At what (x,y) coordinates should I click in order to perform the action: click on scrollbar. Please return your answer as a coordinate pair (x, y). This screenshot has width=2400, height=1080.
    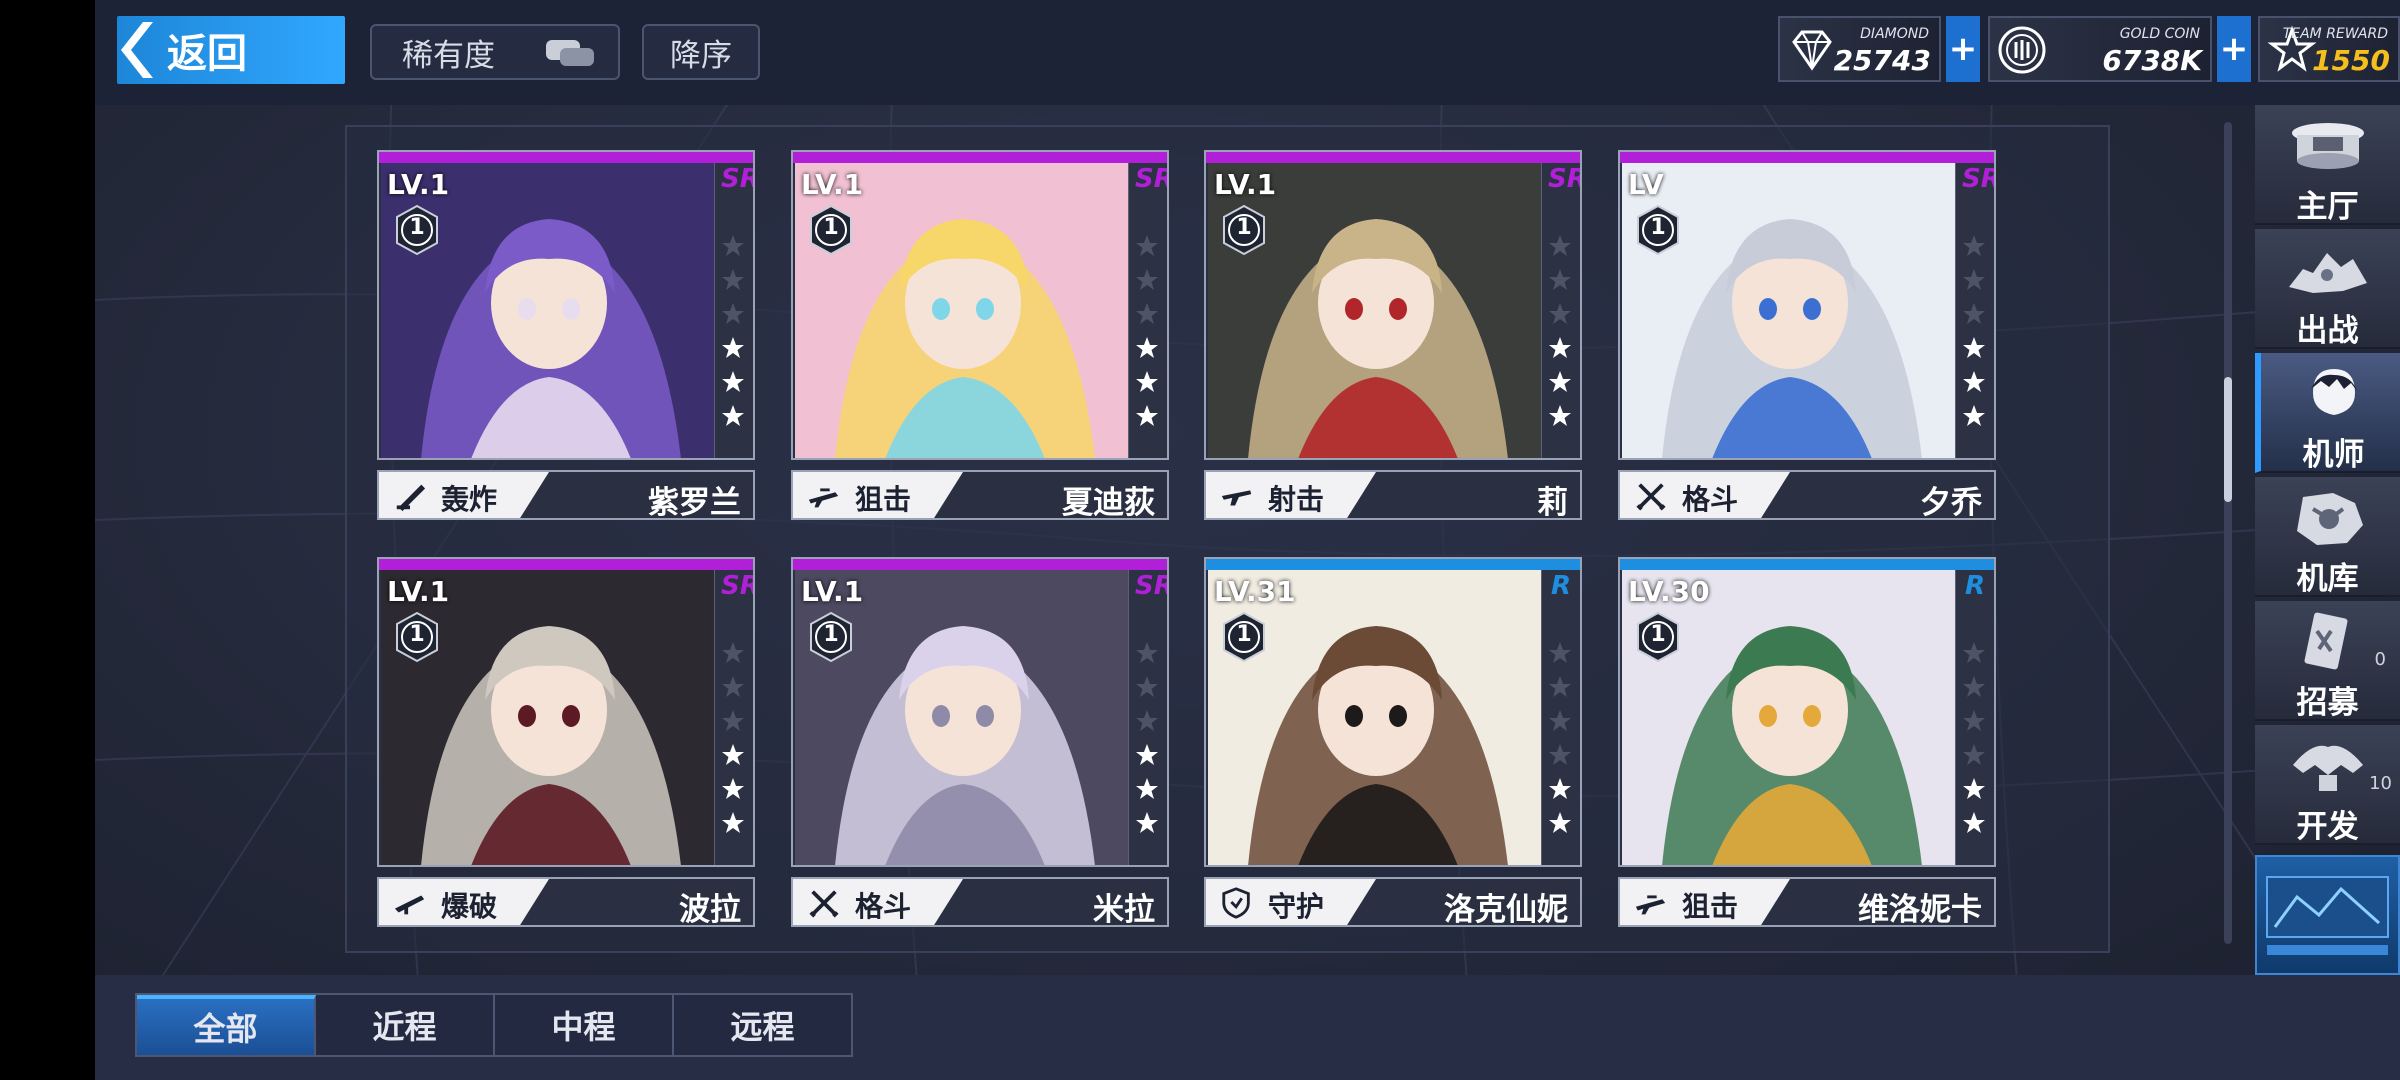
    Looking at the image, I should click on (2228, 533).